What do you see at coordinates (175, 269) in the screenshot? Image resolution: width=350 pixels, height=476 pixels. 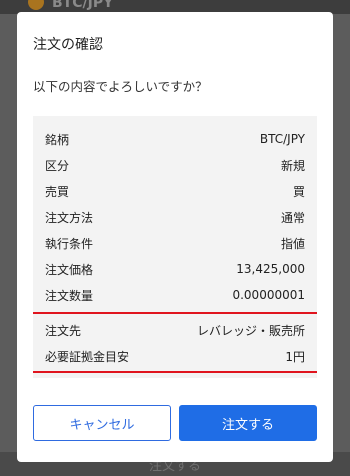 I see `detail-row-order-price: 注文価格 13,425,000` at bounding box center [175, 269].